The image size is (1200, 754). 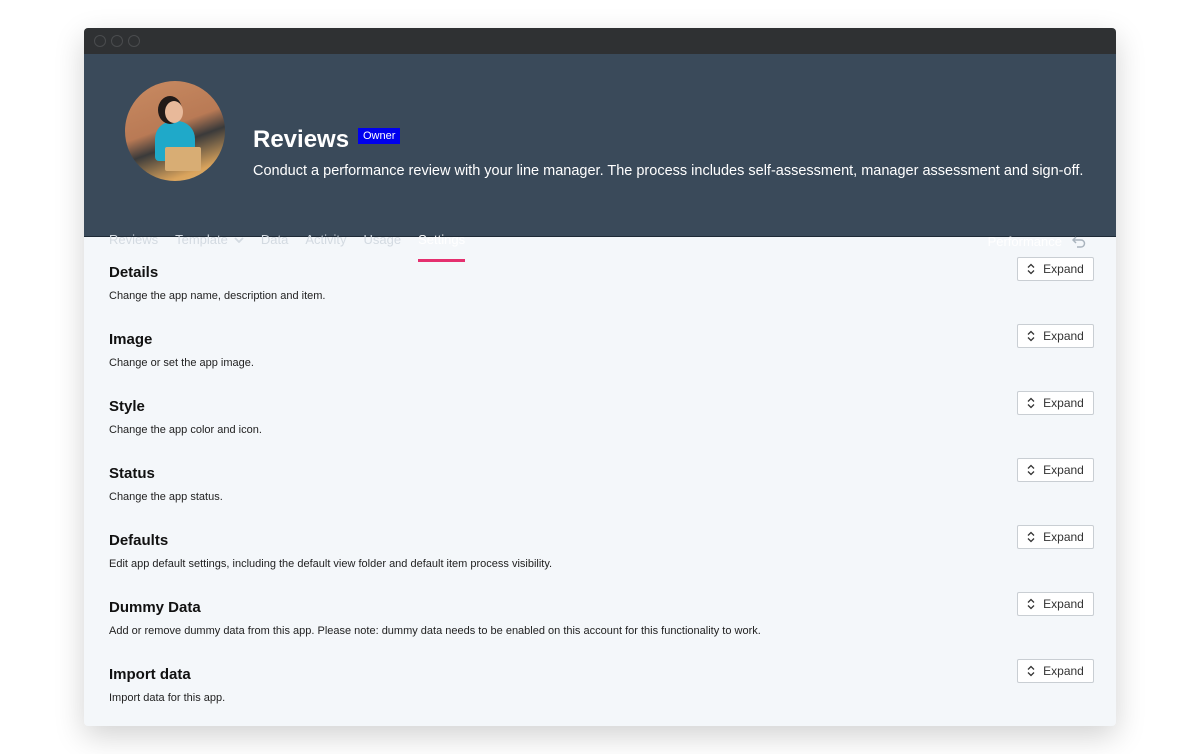 What do you see at coordinates (166, 497) in the screenshot?
I see `section-description: Change the app status.` at bounding box center [166, 497].